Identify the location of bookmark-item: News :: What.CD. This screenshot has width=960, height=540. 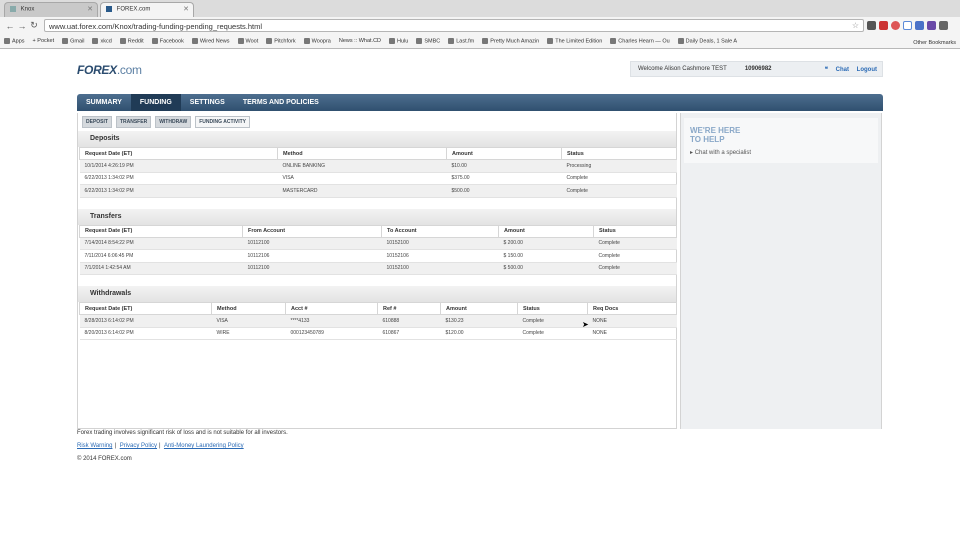
(360, 41).